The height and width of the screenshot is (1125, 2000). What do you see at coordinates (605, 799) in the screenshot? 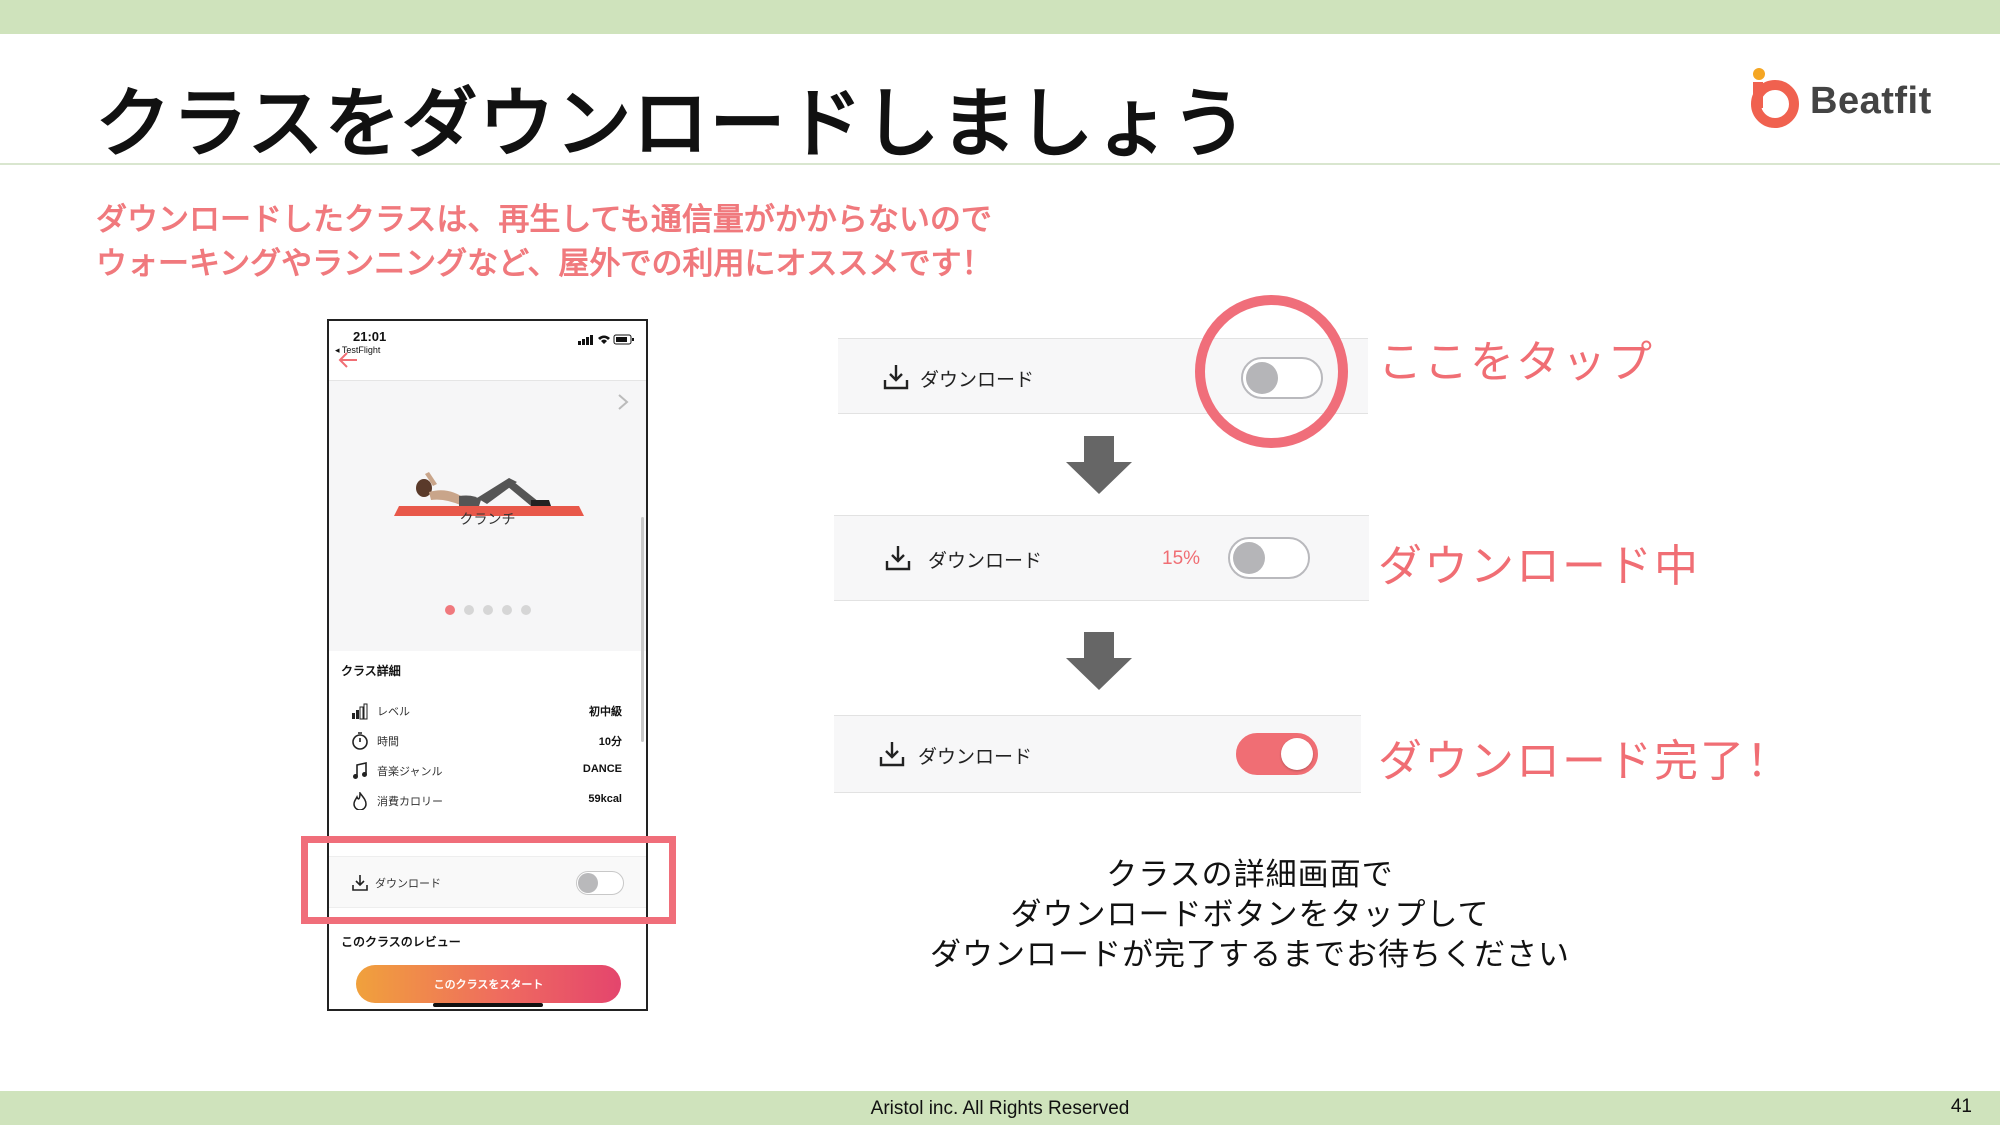
I see `detail-value: 59kcal` at bounding box center [605, 799].